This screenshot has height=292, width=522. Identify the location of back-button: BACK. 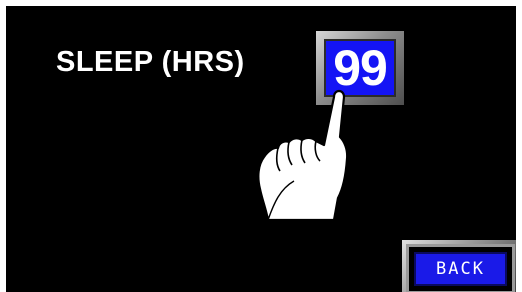
(459, 266).